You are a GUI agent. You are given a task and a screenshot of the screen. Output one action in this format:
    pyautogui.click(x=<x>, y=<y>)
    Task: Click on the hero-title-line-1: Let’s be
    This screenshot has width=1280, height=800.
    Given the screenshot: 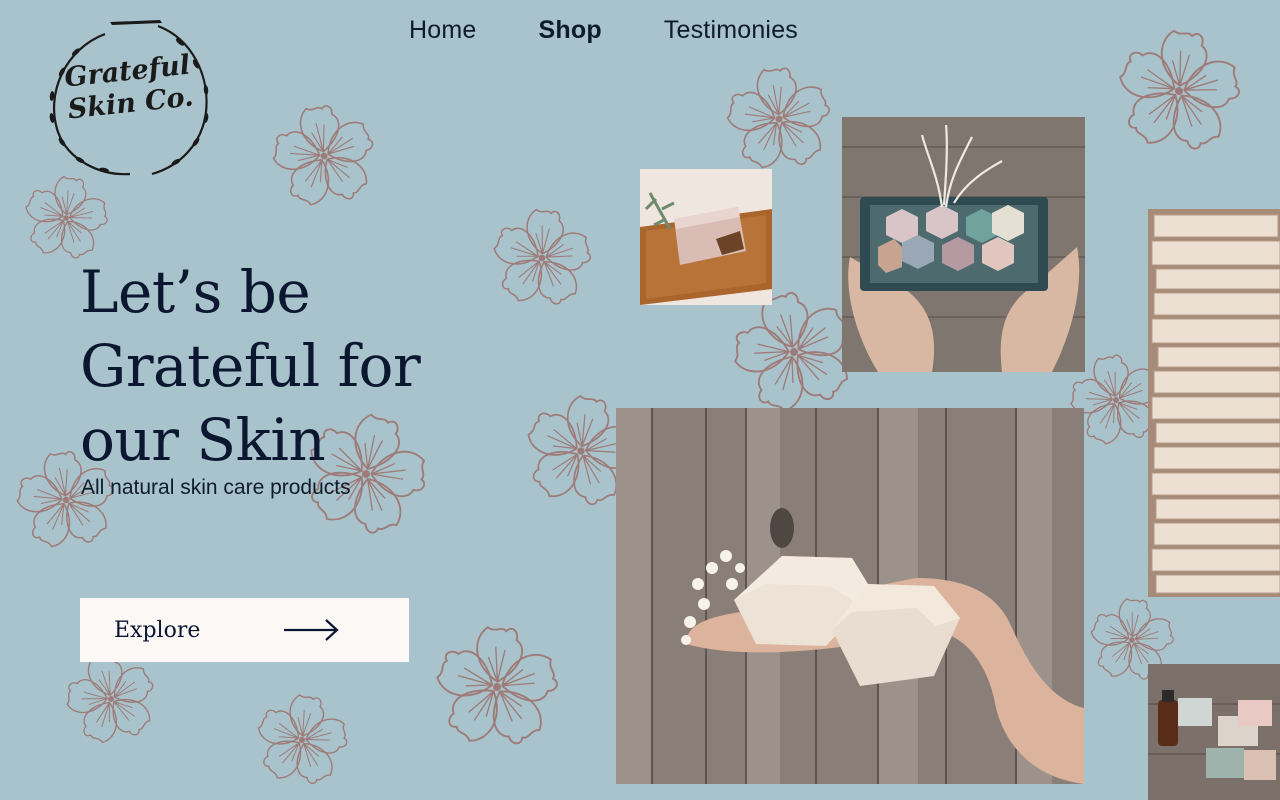 What is the action you would take?
    pyautogui.click(x=195, y=292)
    